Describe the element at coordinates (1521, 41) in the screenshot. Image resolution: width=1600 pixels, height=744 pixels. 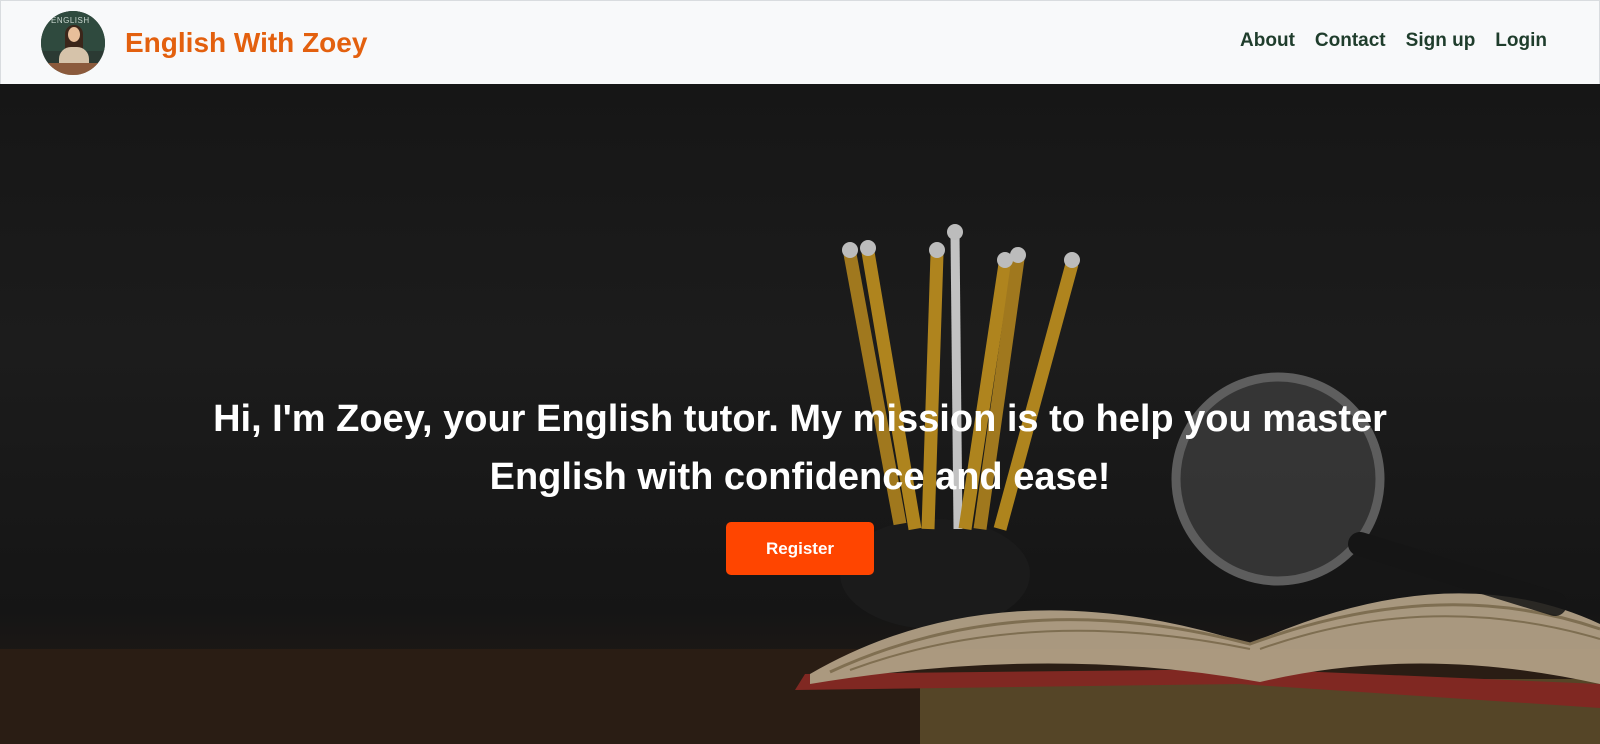
I see `nav-login-link: Login` at that location.